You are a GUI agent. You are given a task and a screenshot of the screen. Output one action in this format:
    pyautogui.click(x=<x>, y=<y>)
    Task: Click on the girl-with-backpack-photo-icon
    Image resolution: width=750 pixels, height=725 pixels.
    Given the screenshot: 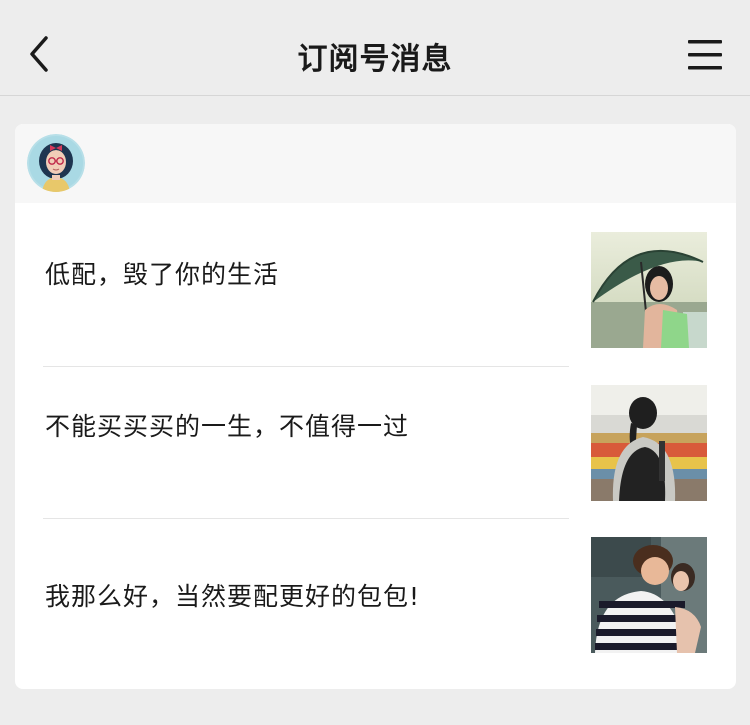 What is the action you would take?
    pyautogui.click(x=649, y=443)
    